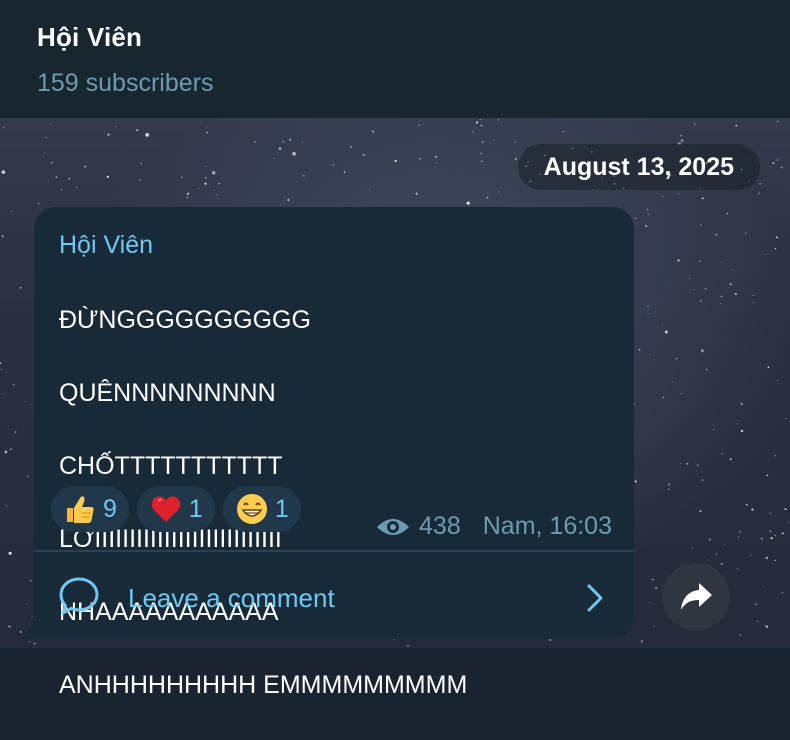 Image resolution: width=790 pixels, height=740 pixels. I want to click on post-line: QUÊNNNNNNNNN, so click(167, 392).